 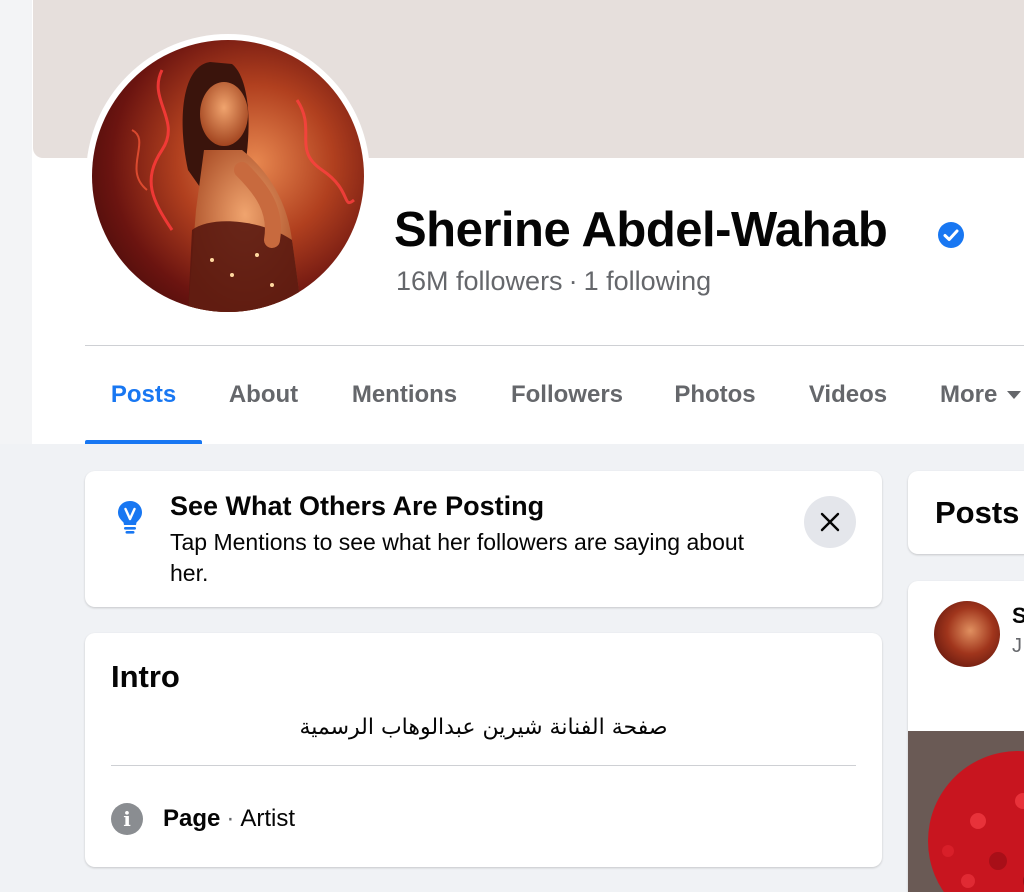 I want to click on follow-stats: 16M followers · 1 following, so click(x=553, y=281).